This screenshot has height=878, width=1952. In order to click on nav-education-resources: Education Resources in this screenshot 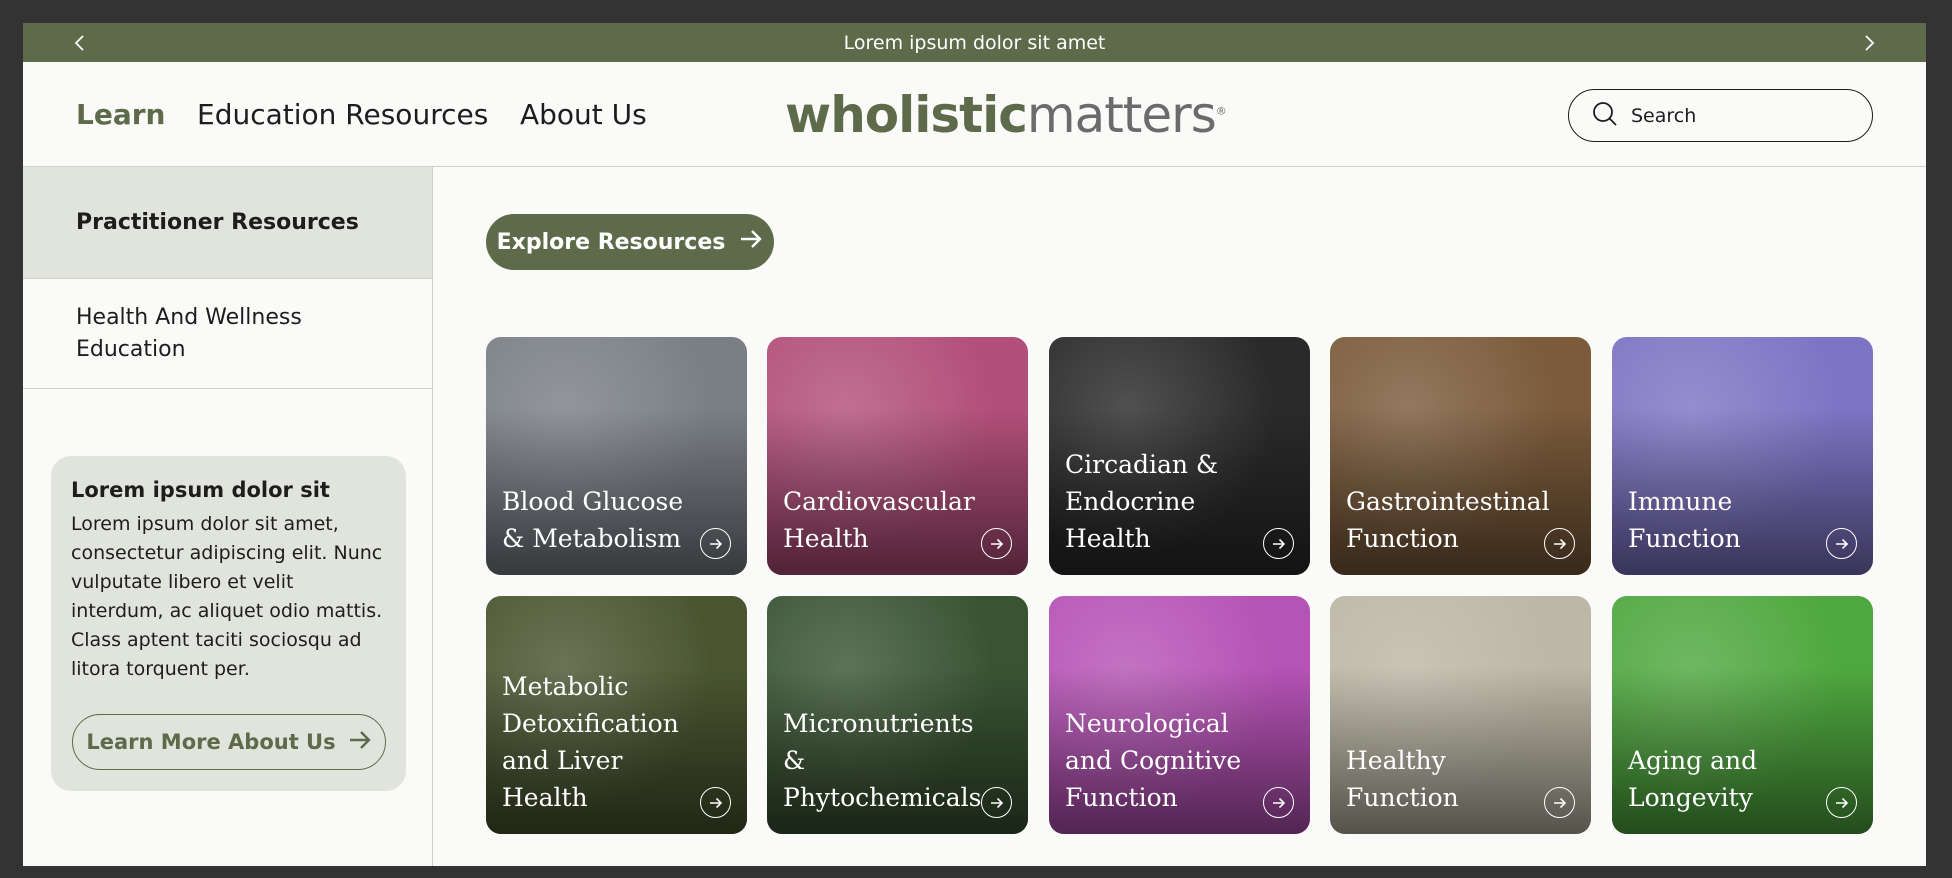, I will do `click(342, 114)`.